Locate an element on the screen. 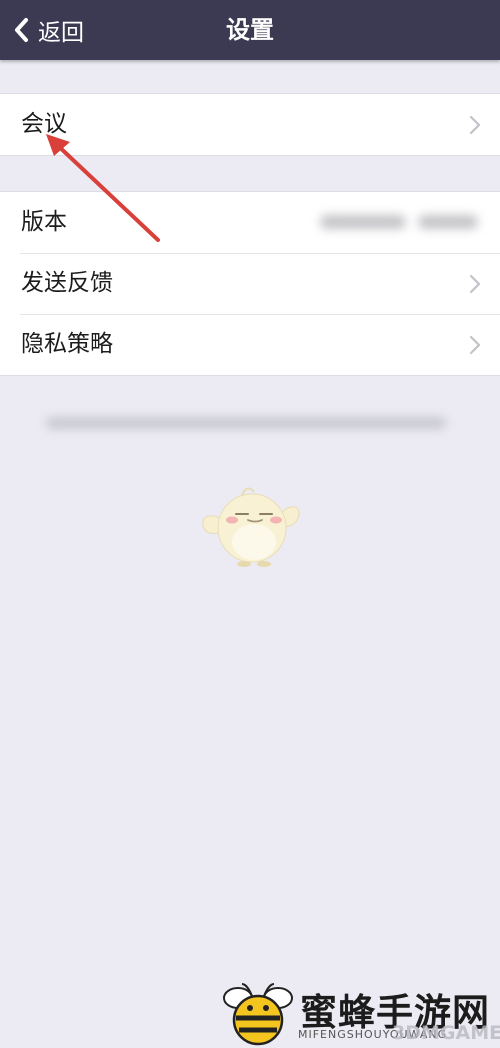 This screenshot has height=1048, width=500. chick-mascot-icon is located at coordinates (251, 527).